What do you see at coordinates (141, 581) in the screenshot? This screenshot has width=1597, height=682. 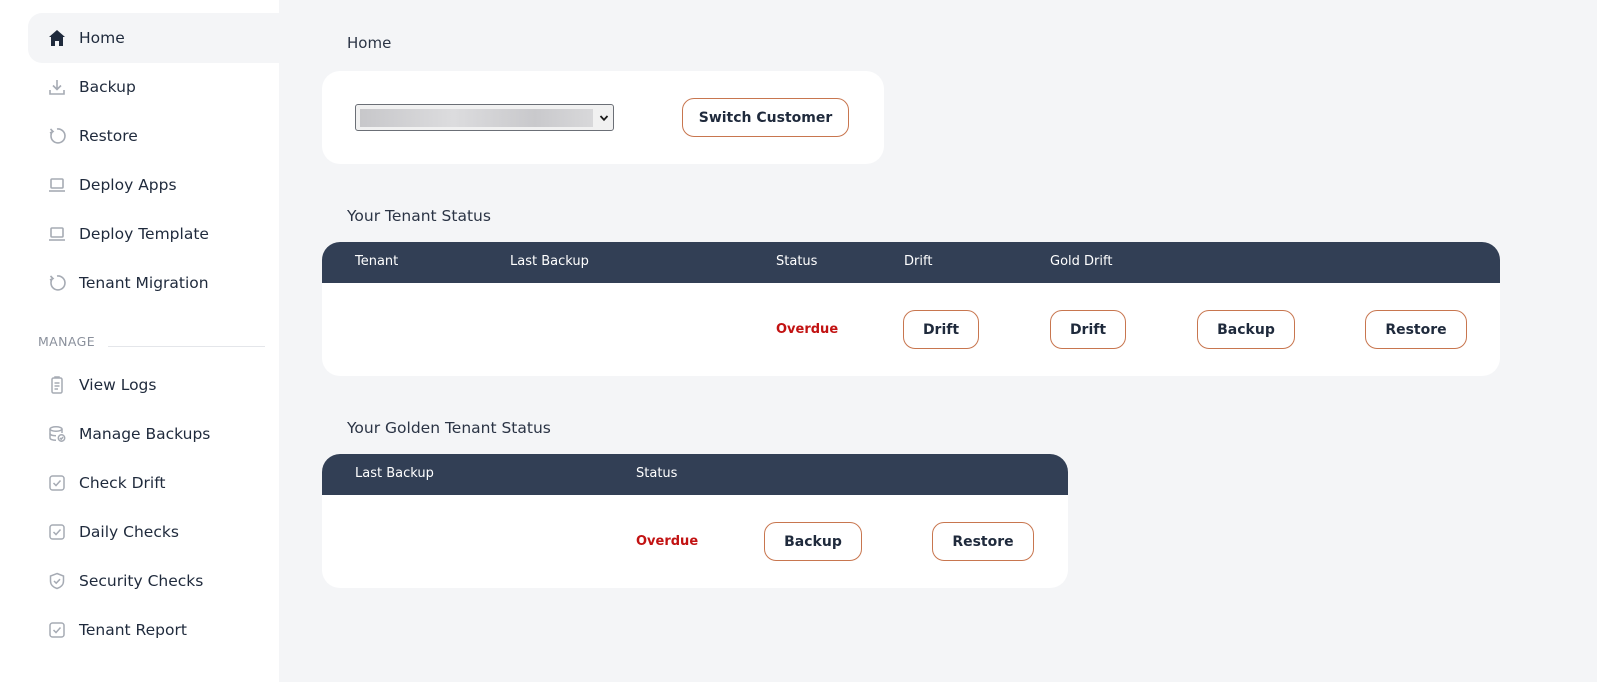 I see `sidebar-item-label: Security Checks` at bounding box center [141, 581].